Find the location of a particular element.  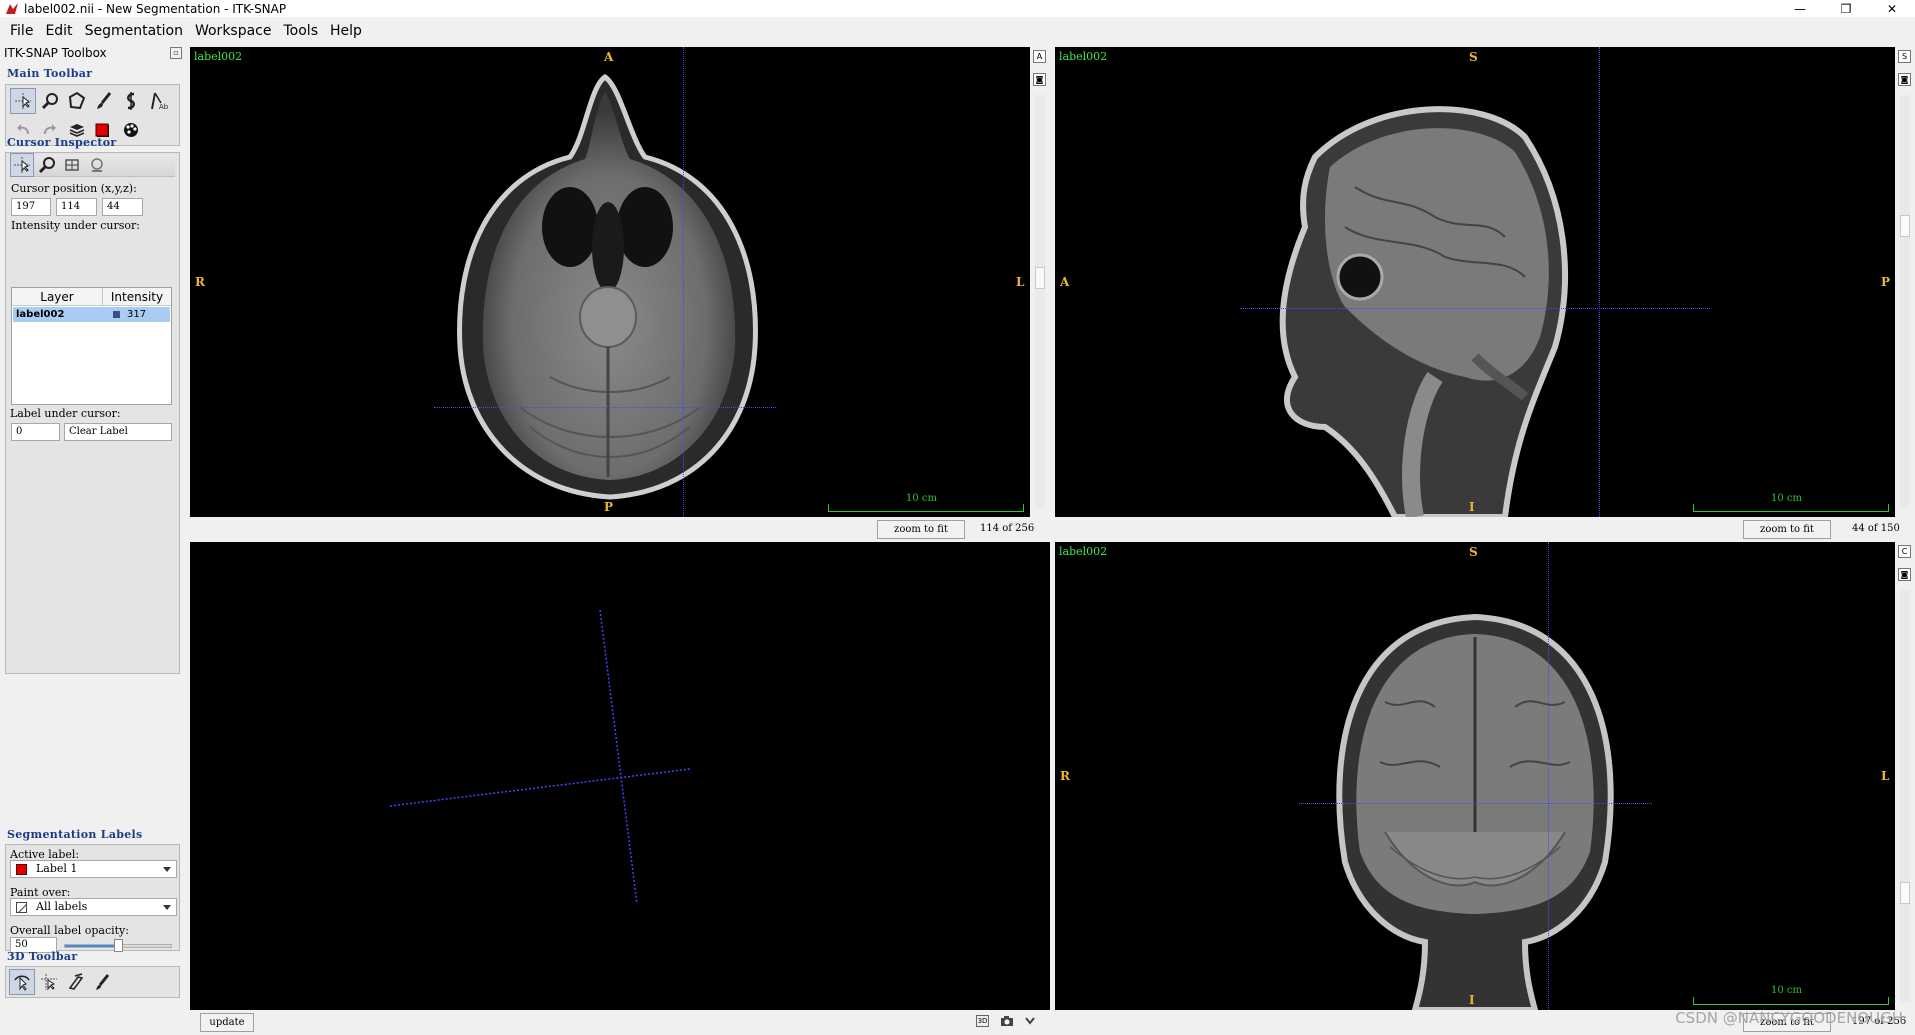

table-row: label002 317 is located at coordinates (91, 314).